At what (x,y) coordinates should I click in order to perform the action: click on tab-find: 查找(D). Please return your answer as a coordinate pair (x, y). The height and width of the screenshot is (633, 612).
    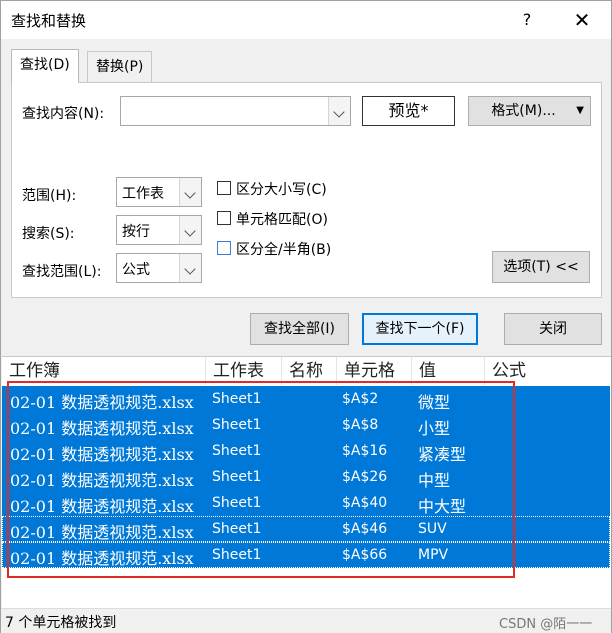
    Looking at the image, I should click on (45, 66).